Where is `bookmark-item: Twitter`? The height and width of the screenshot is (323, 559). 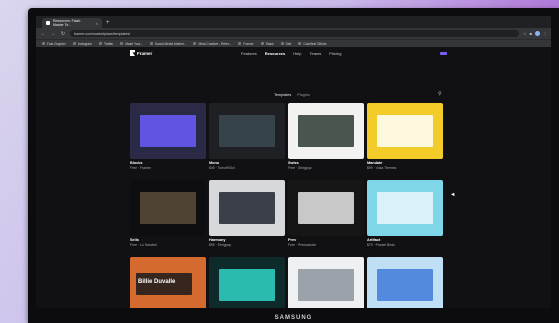
bookmark-item: Twitter is located at coordinates (106, 43).